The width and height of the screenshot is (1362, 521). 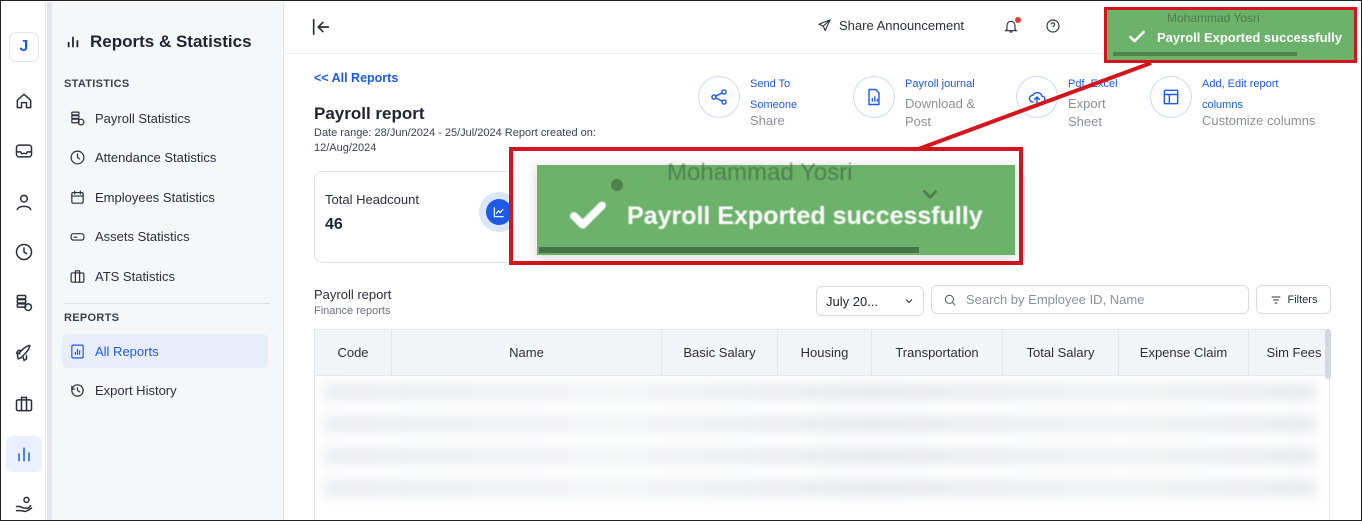 What do you see at coordinates (1012, 26) in the screenshot?
I see `notifications-button` at bounding box center [1012, 26].